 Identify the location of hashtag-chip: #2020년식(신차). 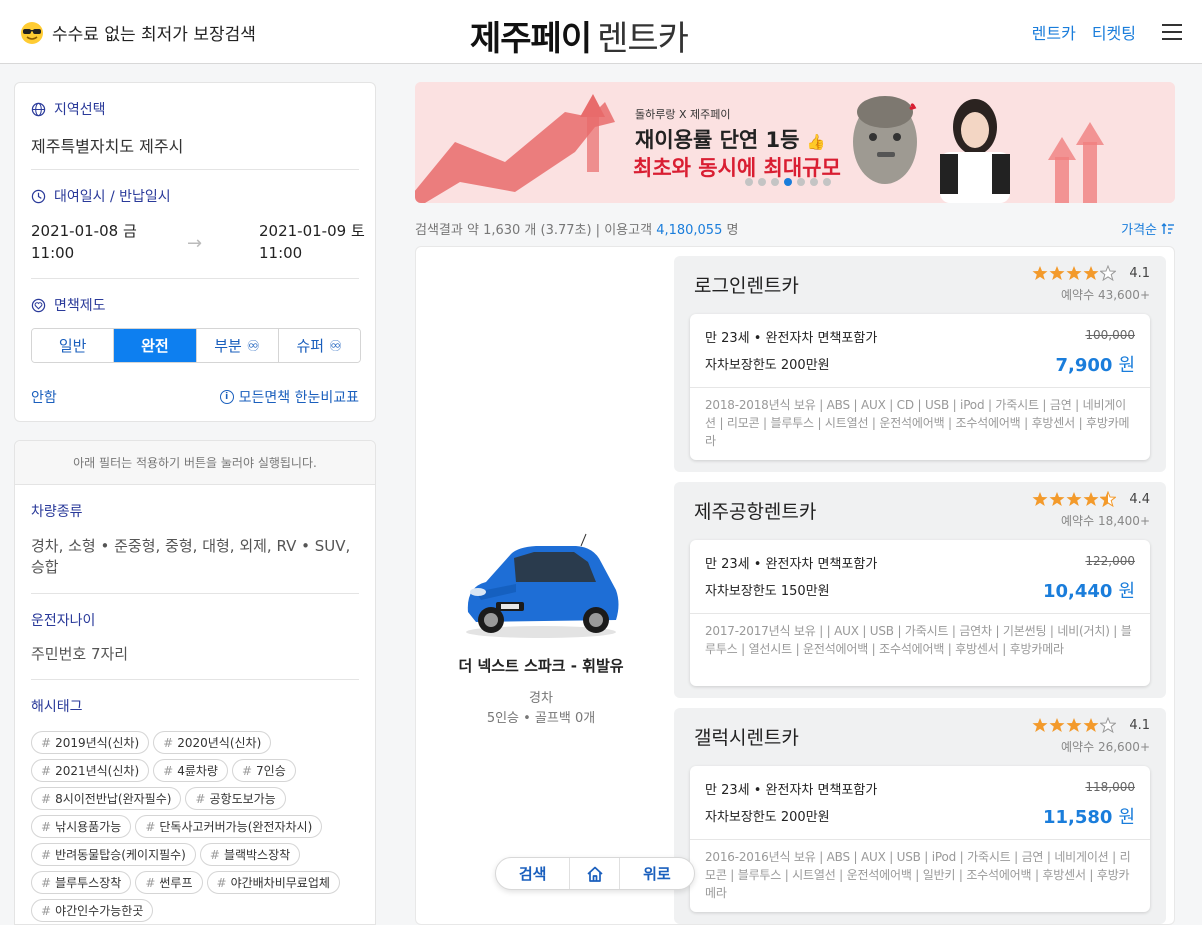
(212, 742).